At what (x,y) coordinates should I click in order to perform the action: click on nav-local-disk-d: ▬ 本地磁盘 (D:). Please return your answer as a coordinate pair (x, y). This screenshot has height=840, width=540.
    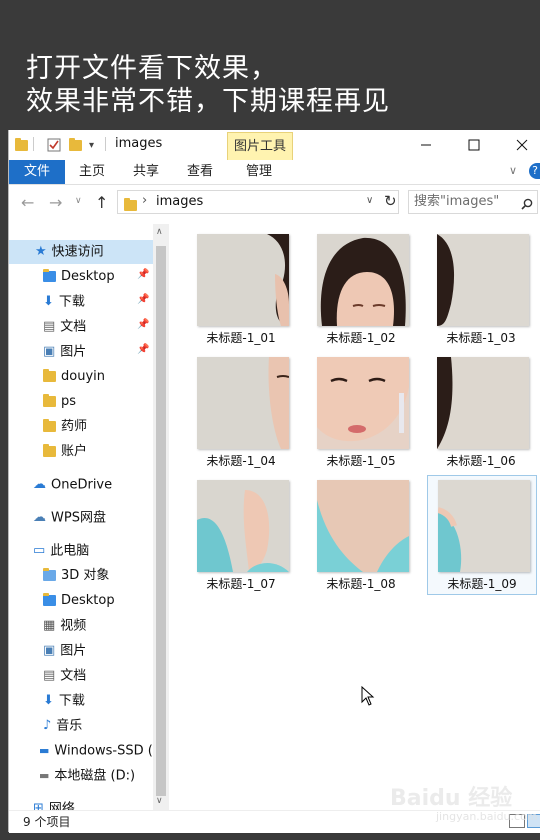
    Looking at the image, I should click on (87, 776).